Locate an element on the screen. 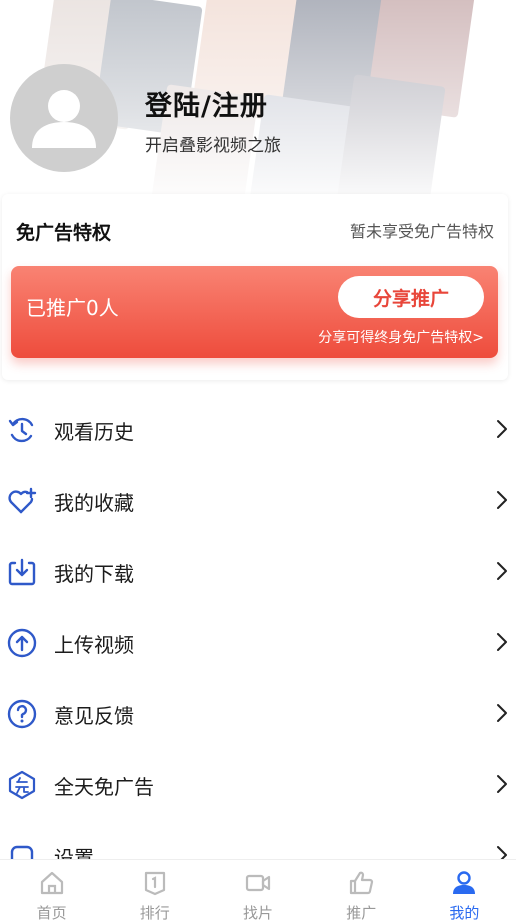 This screenshot has width=516, height=922. tab-ranking: 排行 is located at coordinates (154, 891).